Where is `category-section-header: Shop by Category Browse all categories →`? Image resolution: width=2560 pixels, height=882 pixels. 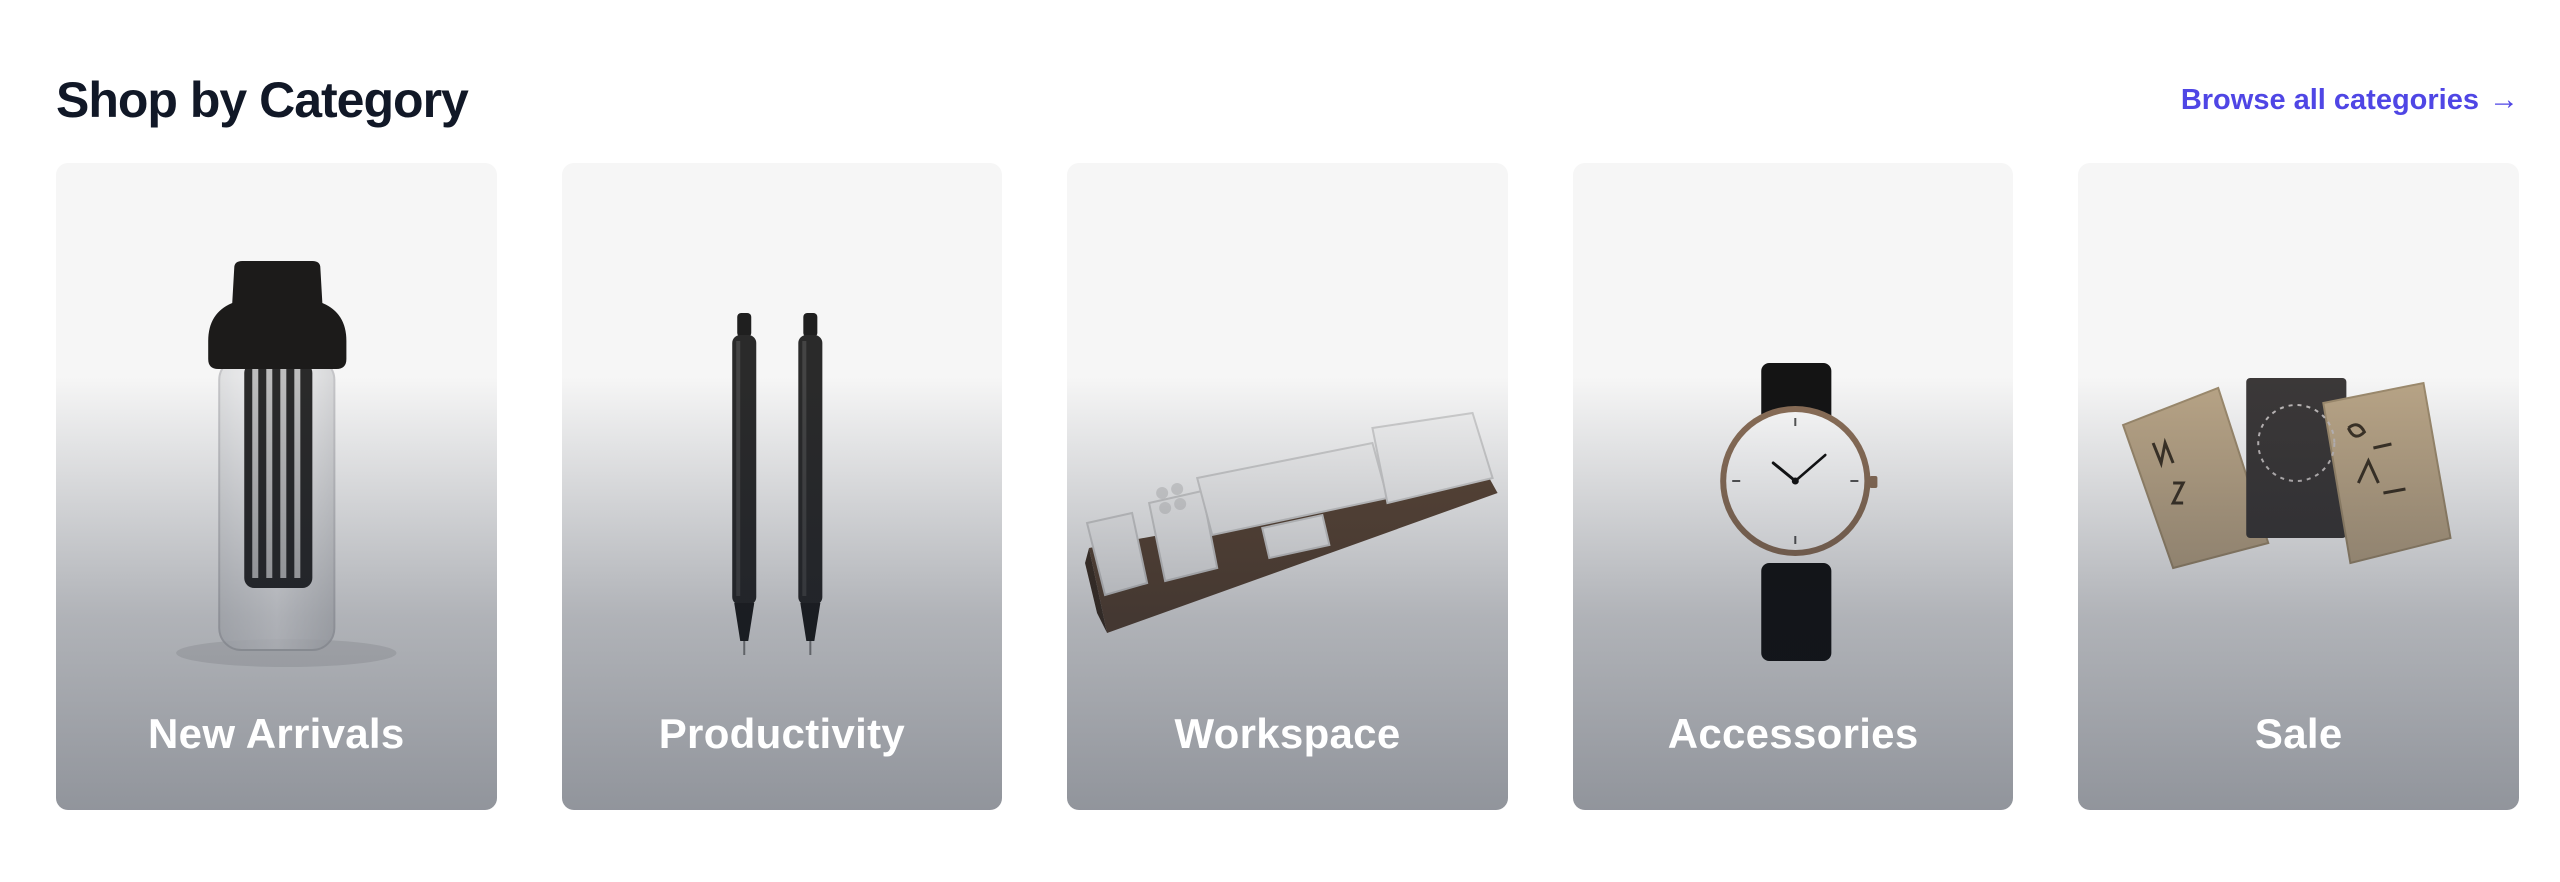
category-section-header: Shop by Category Browse all categories → is located at coordinates (1287, 100).